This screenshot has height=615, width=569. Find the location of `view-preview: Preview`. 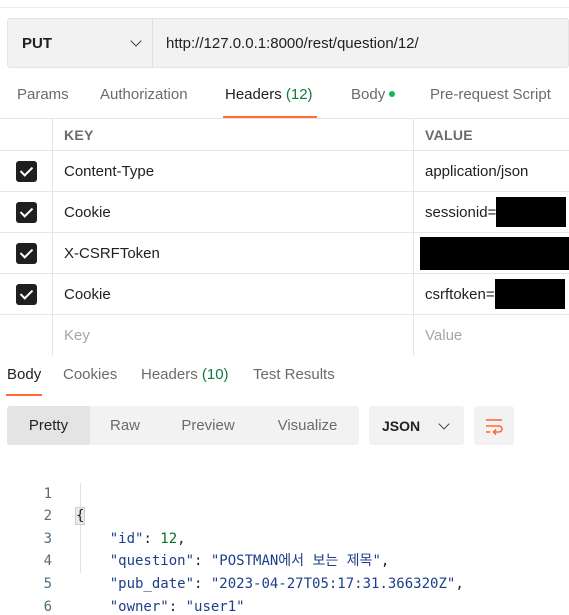

view-preview: Preview is located at coordinates (208, 425).